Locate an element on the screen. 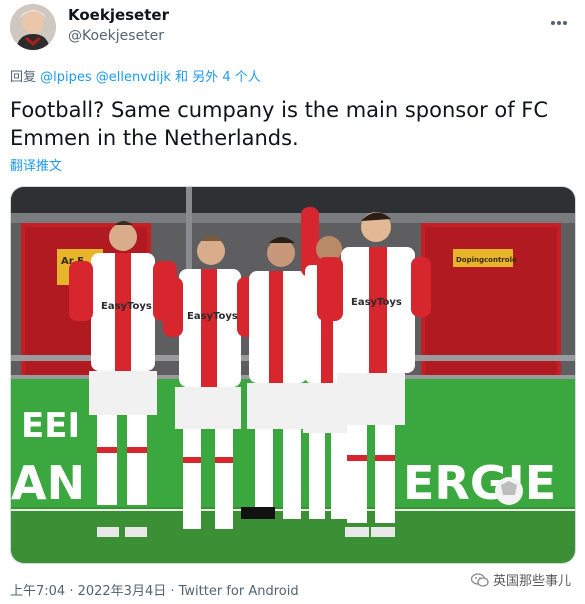  reply-prefix: 回复 is located at coordinates (23, 77).